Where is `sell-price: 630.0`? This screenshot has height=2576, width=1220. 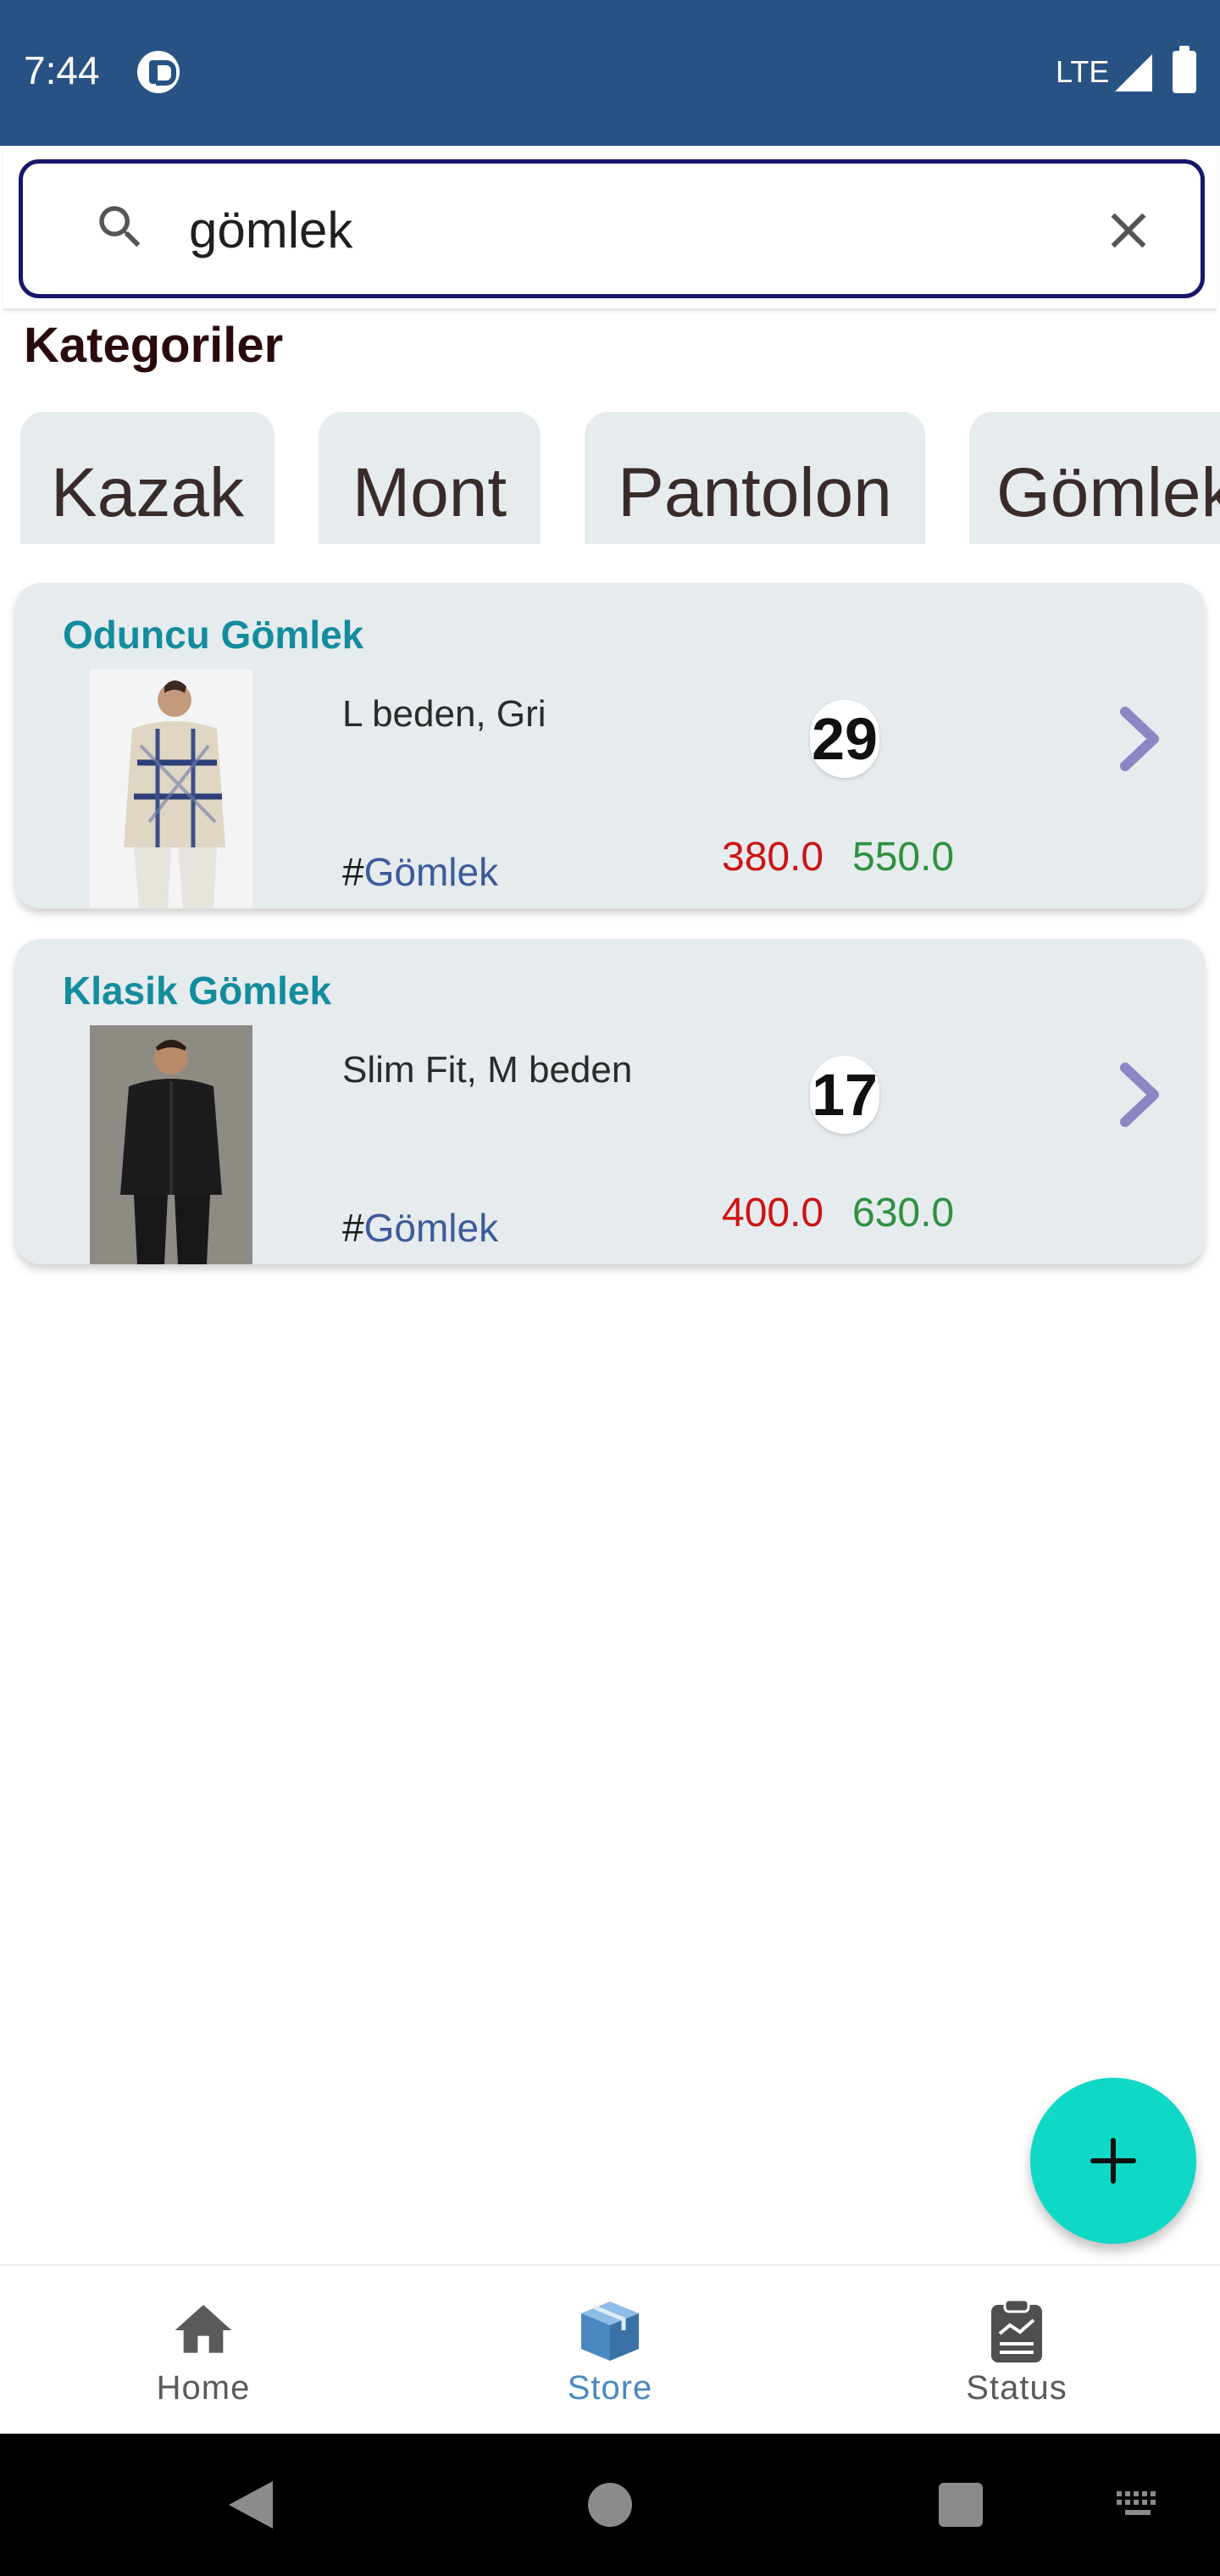
sell-price: 630.0 is located at coordinates (903, 1213).